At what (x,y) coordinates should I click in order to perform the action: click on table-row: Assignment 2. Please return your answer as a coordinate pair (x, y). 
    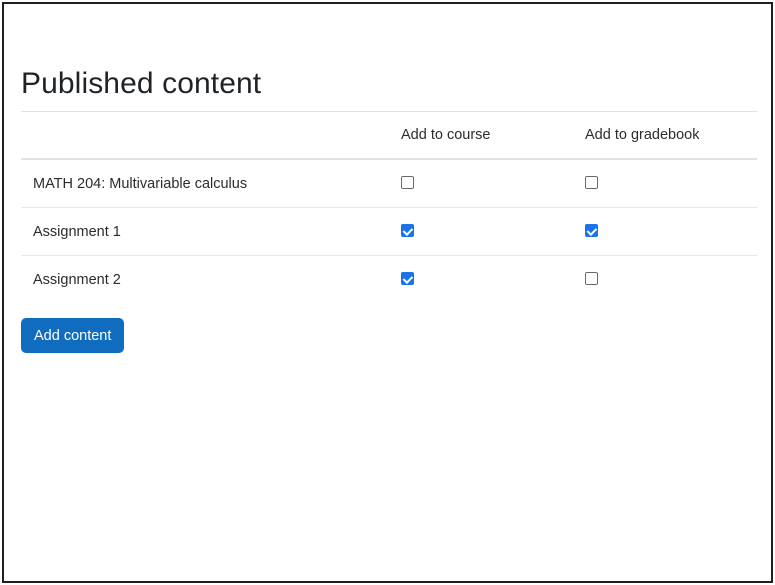
    Looking at the image, I should click on (389, 280).